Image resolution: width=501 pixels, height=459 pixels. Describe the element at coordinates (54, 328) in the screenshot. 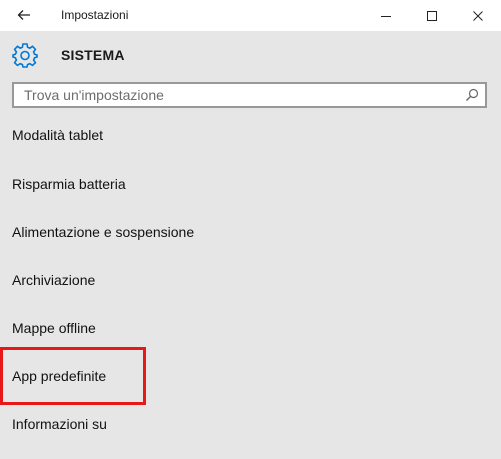

I see `menu-item-offline-maps: Mappe offline` at that location.